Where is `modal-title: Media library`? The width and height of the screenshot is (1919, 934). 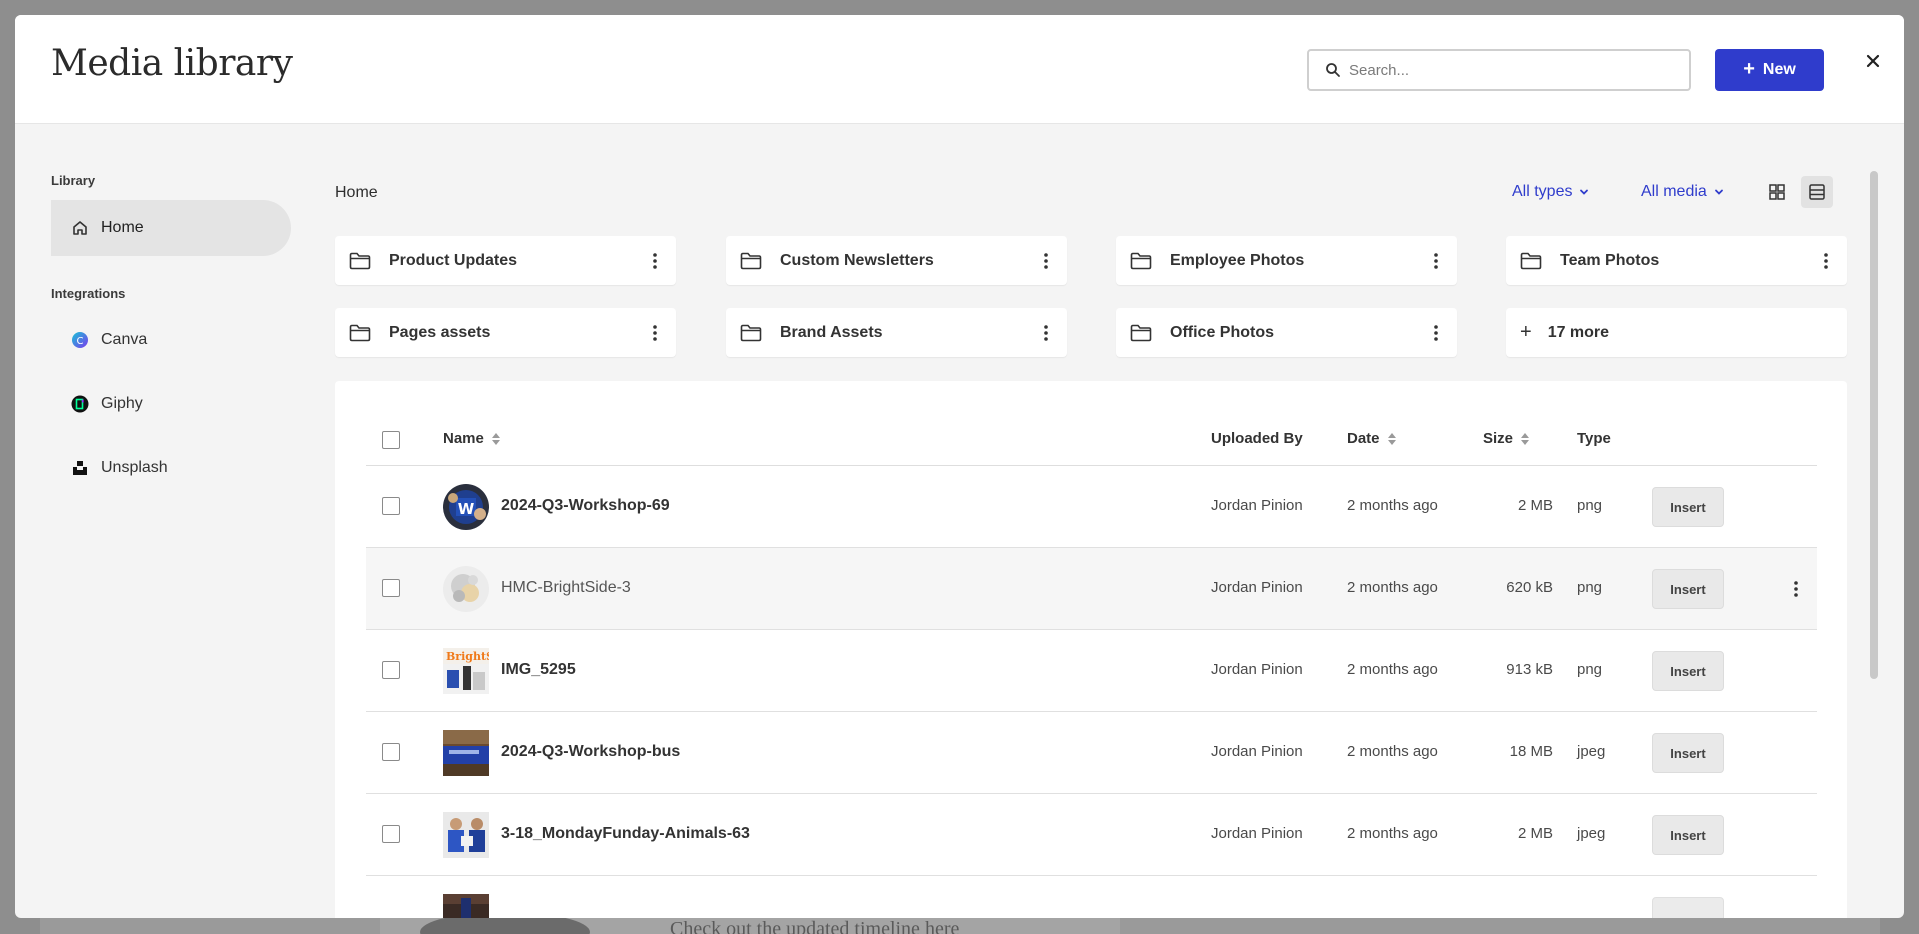
modal-title: Media library is located at coordinates (172, 63).